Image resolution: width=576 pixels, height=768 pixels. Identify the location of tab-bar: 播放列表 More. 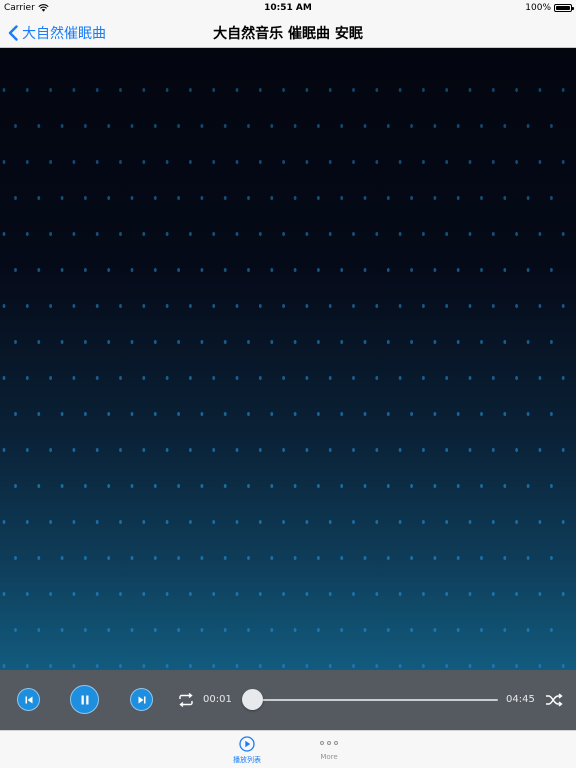
(288, 749).